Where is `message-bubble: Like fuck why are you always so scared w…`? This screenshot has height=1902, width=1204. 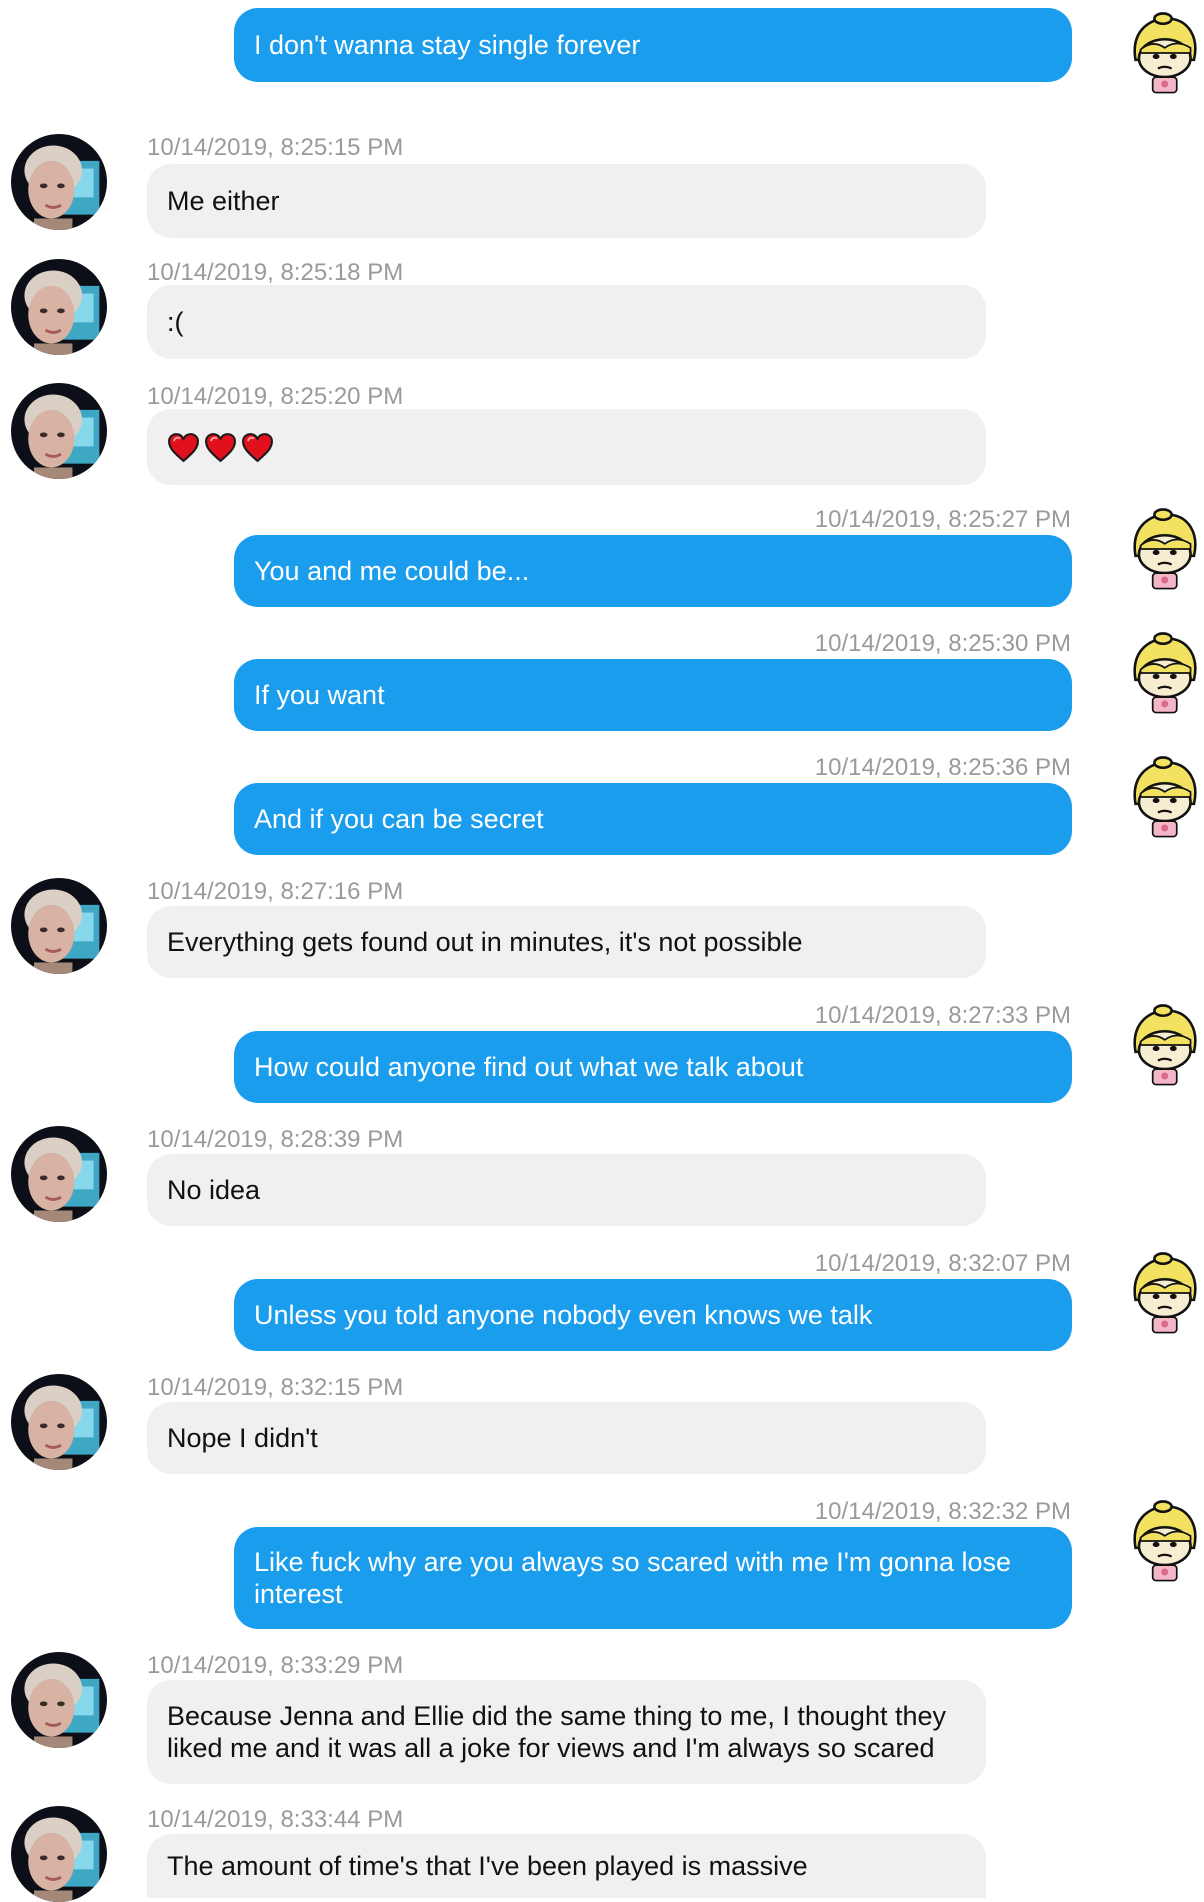 message-bubble: Like fuck why are you always so scared w… is located at coordinates (653, 1578).